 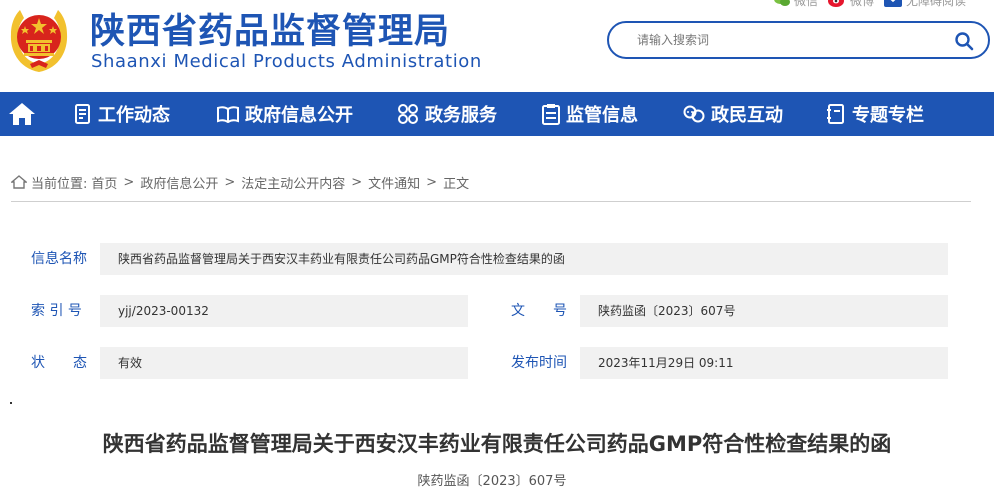 I want to click on wechat-label: 微信, so click(x=806, y=4).